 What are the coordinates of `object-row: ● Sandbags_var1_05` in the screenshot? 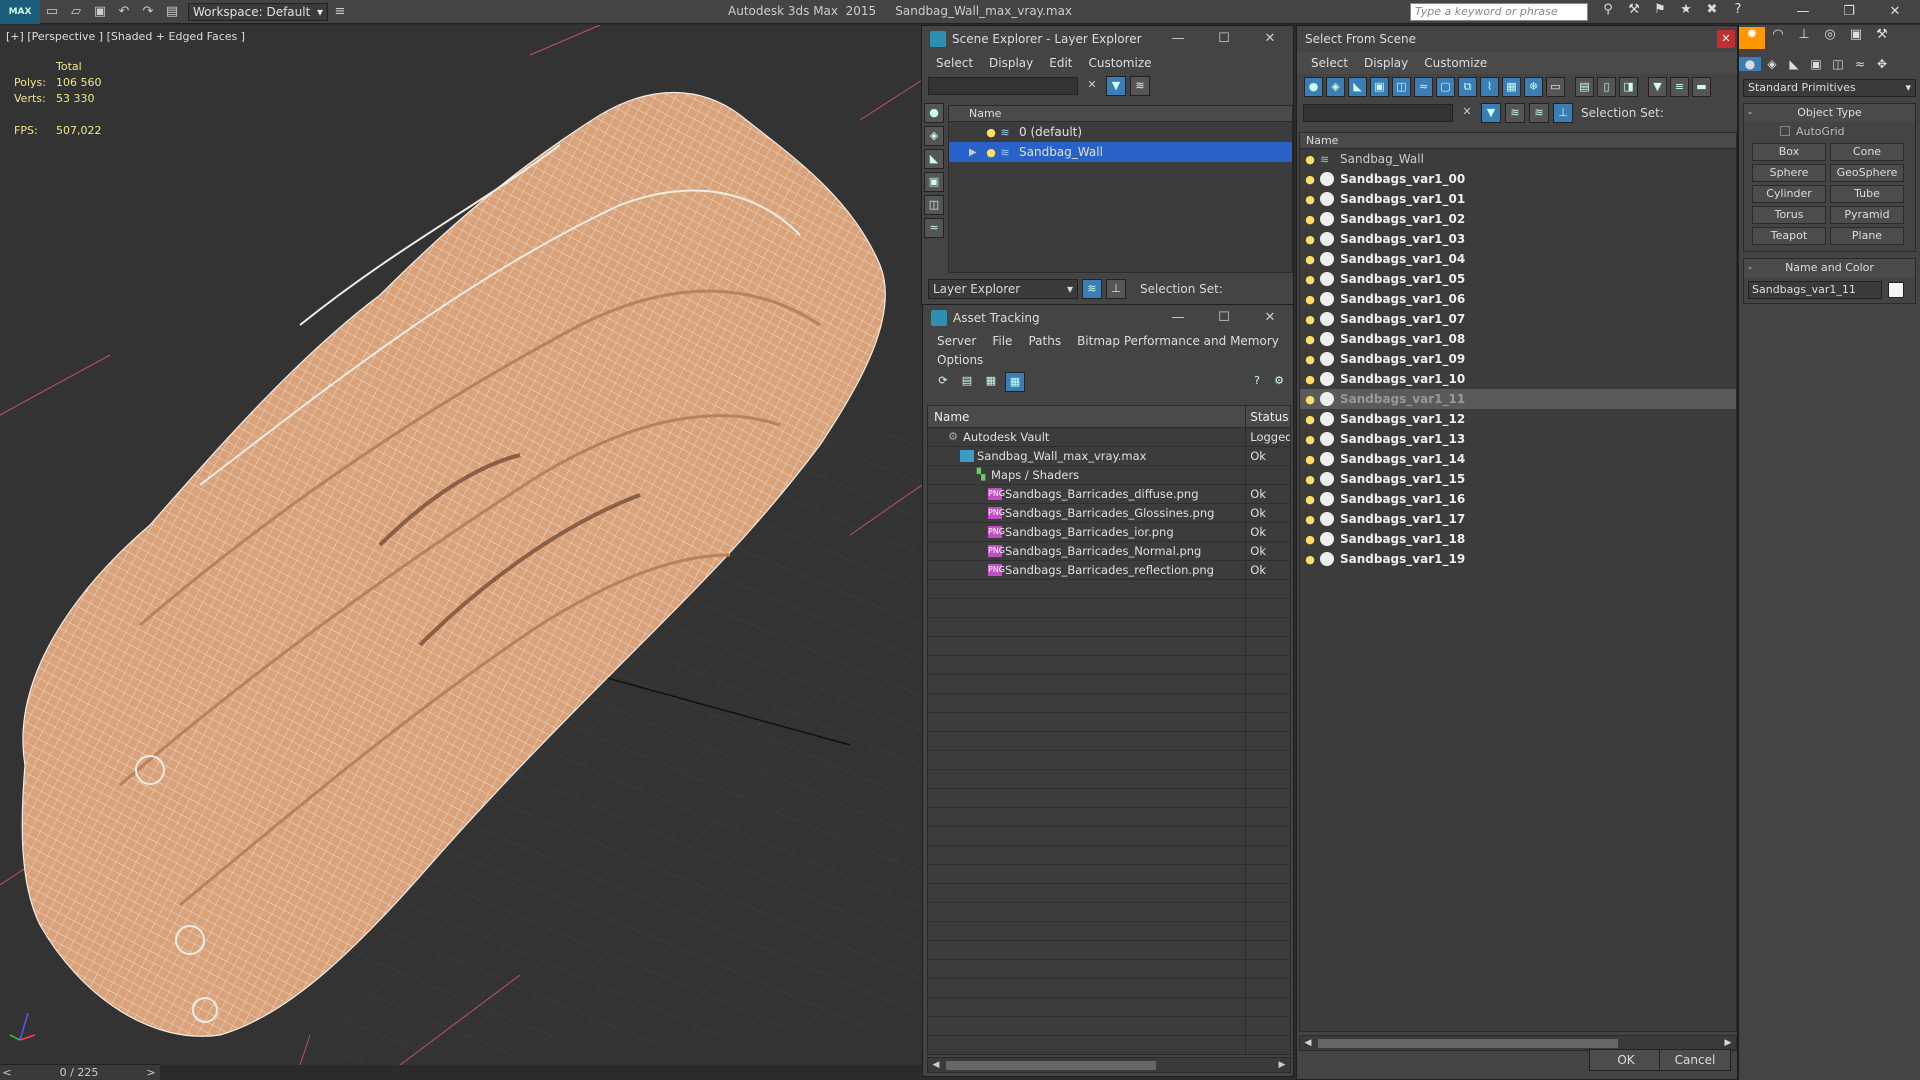 It's located at (1518, 279).